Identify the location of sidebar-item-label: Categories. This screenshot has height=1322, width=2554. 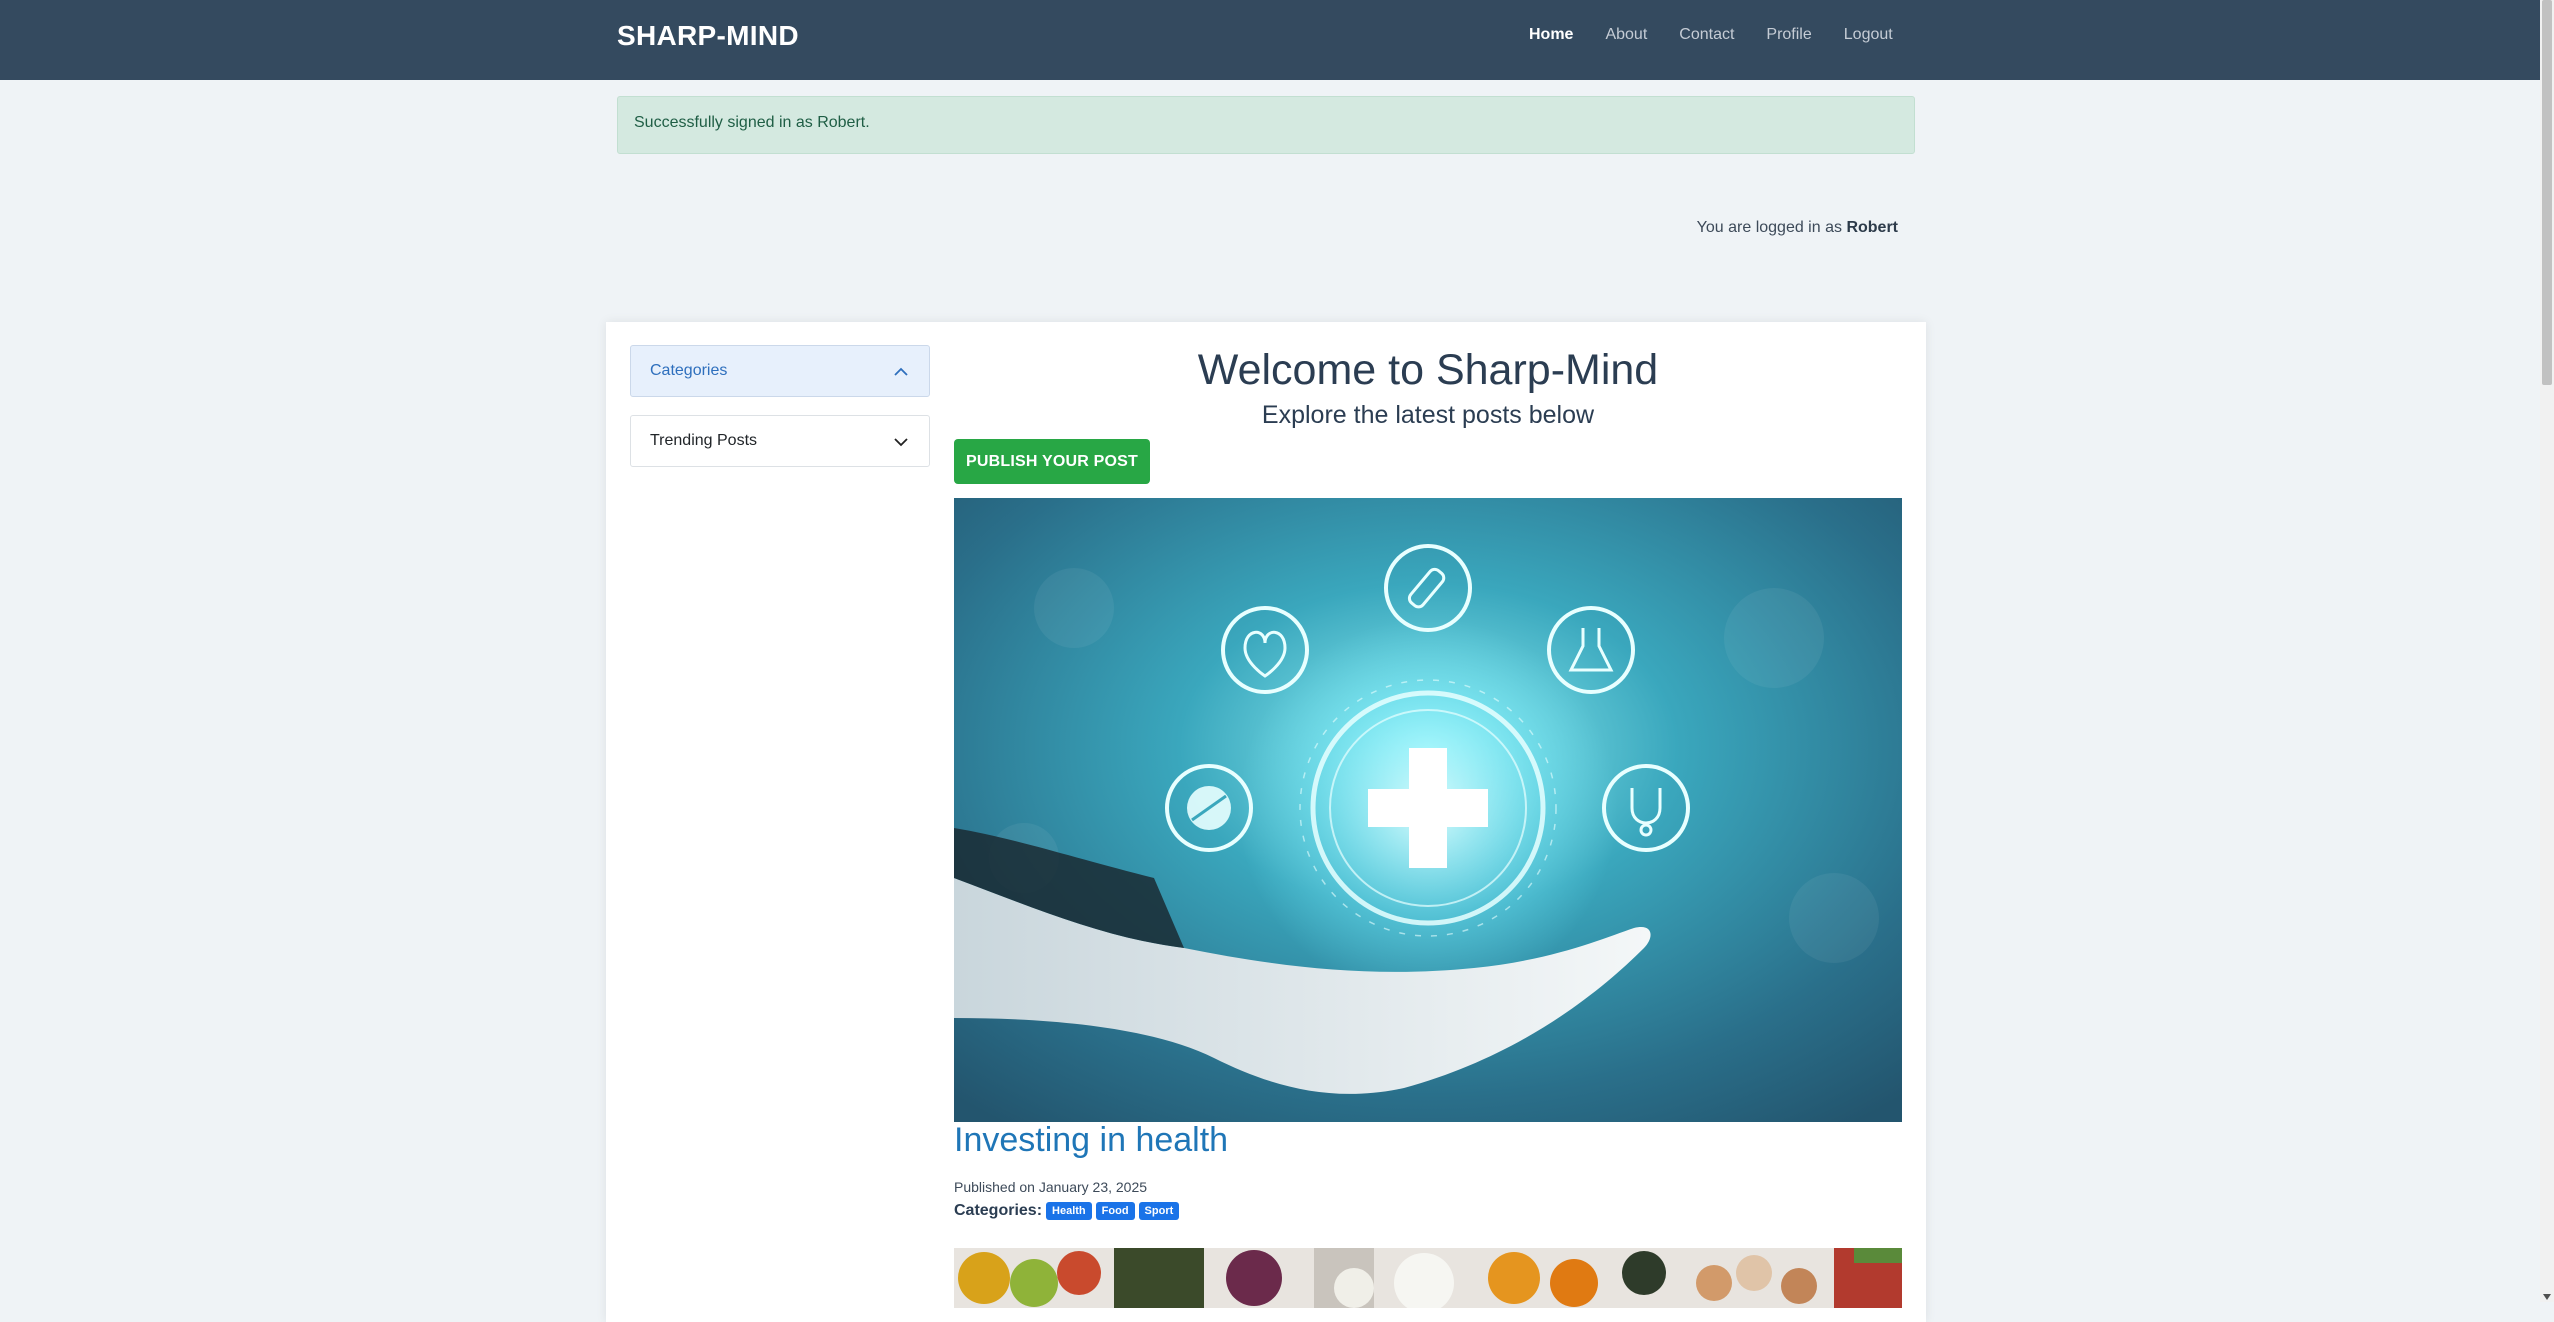
(689, 370).